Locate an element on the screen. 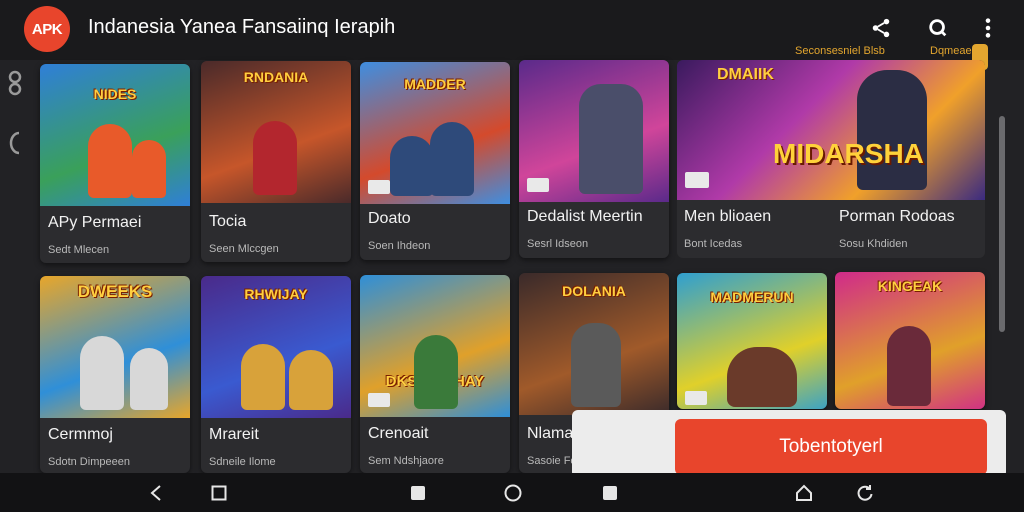 This screenshot has height=512, width=1024. game-card: KINGEAK is located at coordinates (910, 340).